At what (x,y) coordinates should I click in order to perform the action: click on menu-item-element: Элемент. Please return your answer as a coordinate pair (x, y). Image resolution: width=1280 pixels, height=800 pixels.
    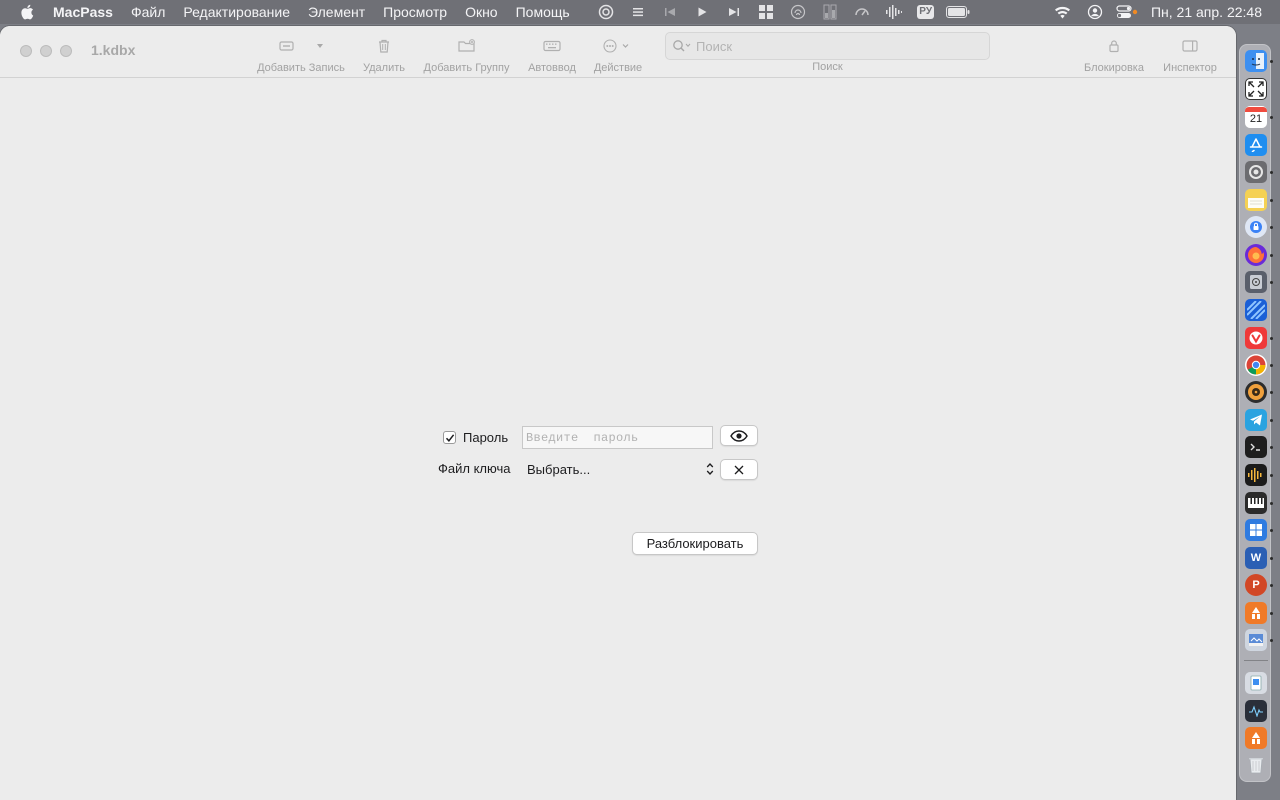
    Looking at the image, I should click on (336, 12).